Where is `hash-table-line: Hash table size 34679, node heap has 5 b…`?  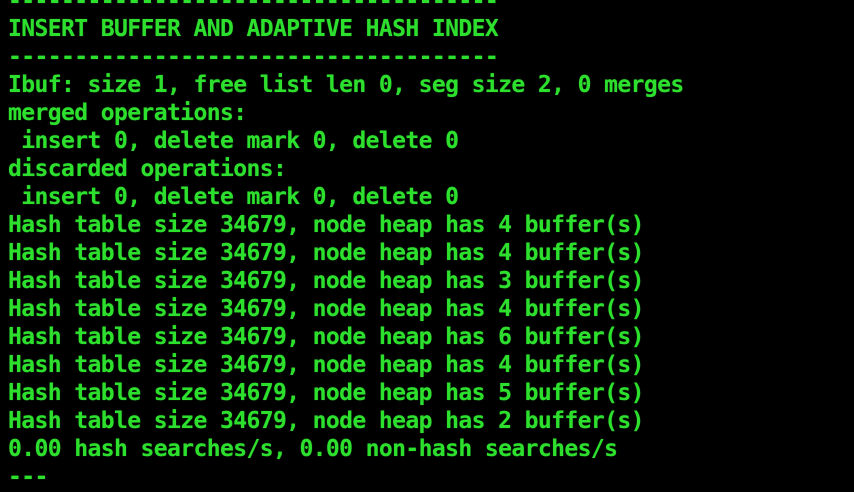 hash-table-line: Hash table size 34679, node heap has 5 b… is located at coordinates (326, 393).